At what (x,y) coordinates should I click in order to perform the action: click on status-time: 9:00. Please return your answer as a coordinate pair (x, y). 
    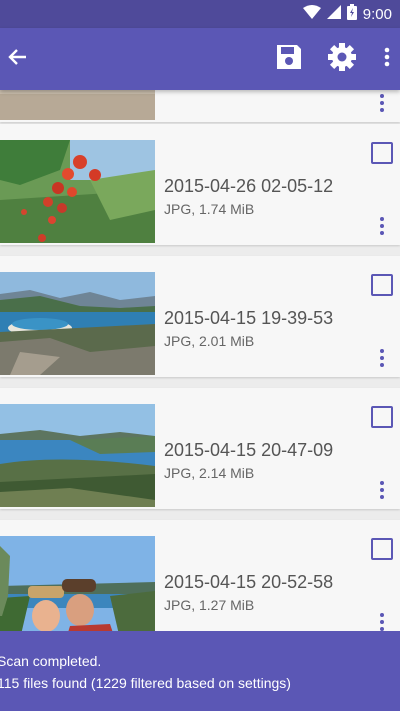
    Looking at the image, I should click on (377, 14).